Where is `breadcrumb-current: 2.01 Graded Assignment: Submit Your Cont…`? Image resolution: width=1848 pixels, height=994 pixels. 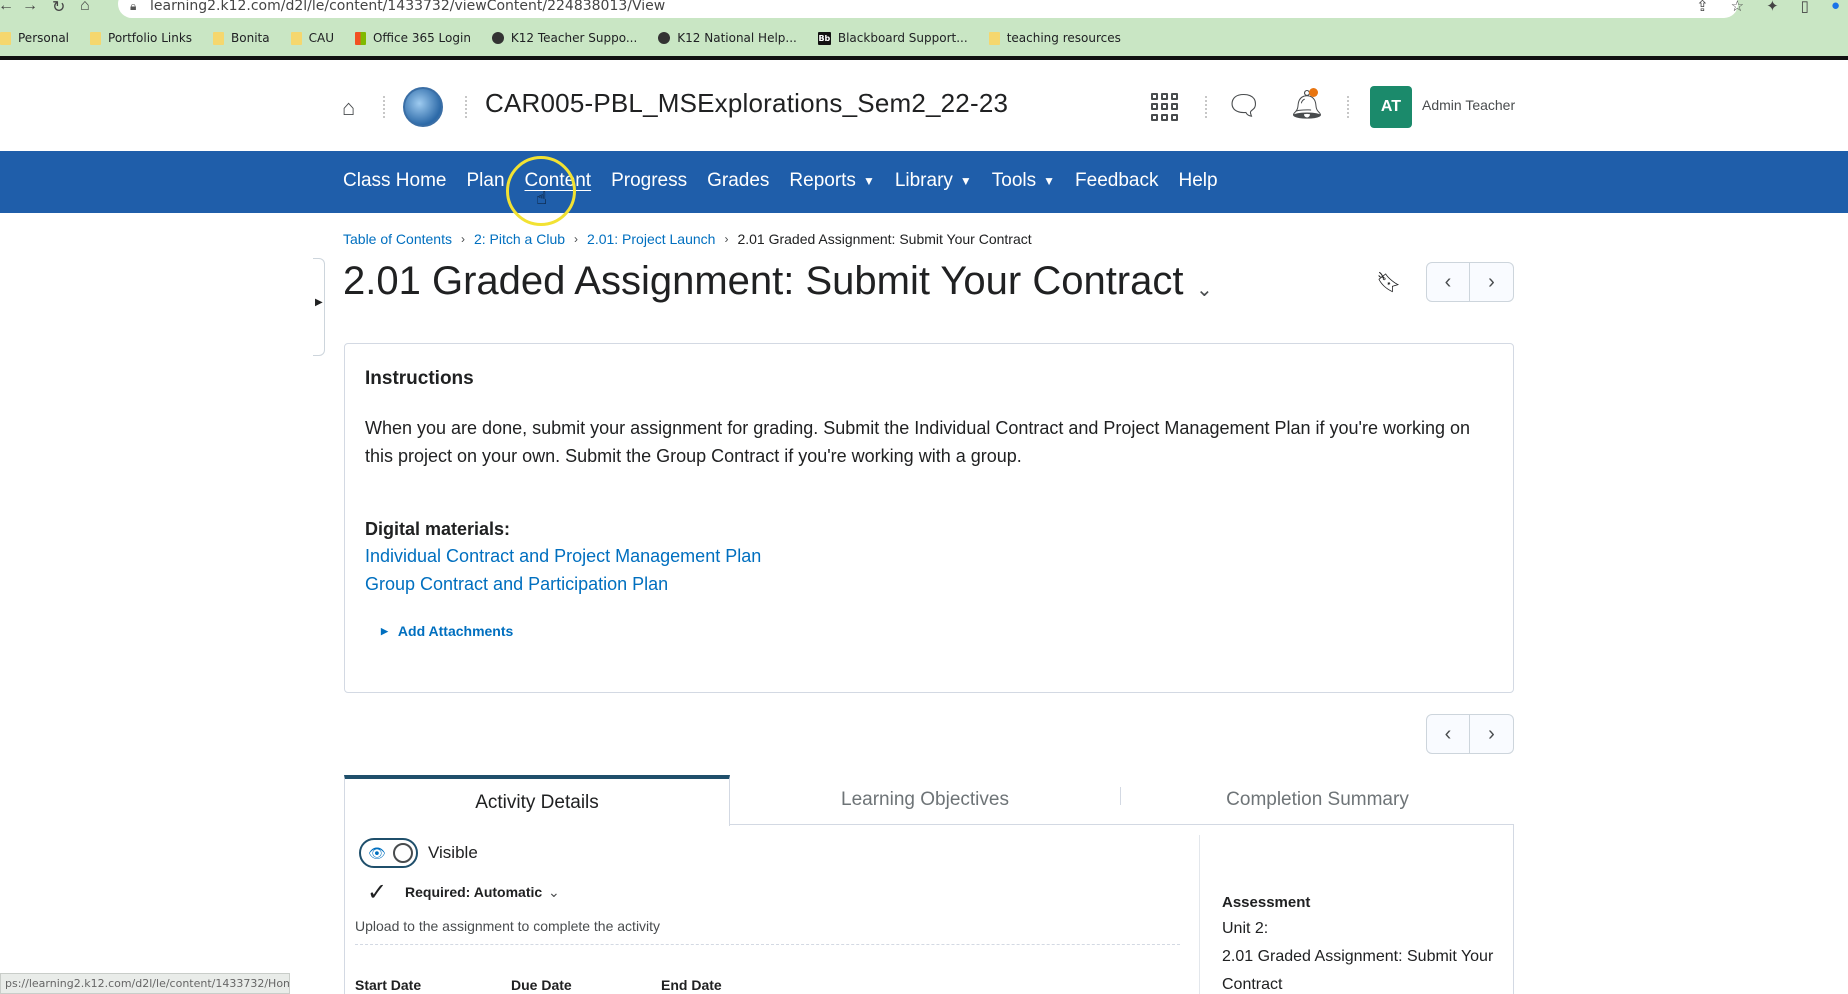
breadcrumb-current: 2.01 Graded Assignment: Submit Your Cont… is located at coordinates (884, 239).